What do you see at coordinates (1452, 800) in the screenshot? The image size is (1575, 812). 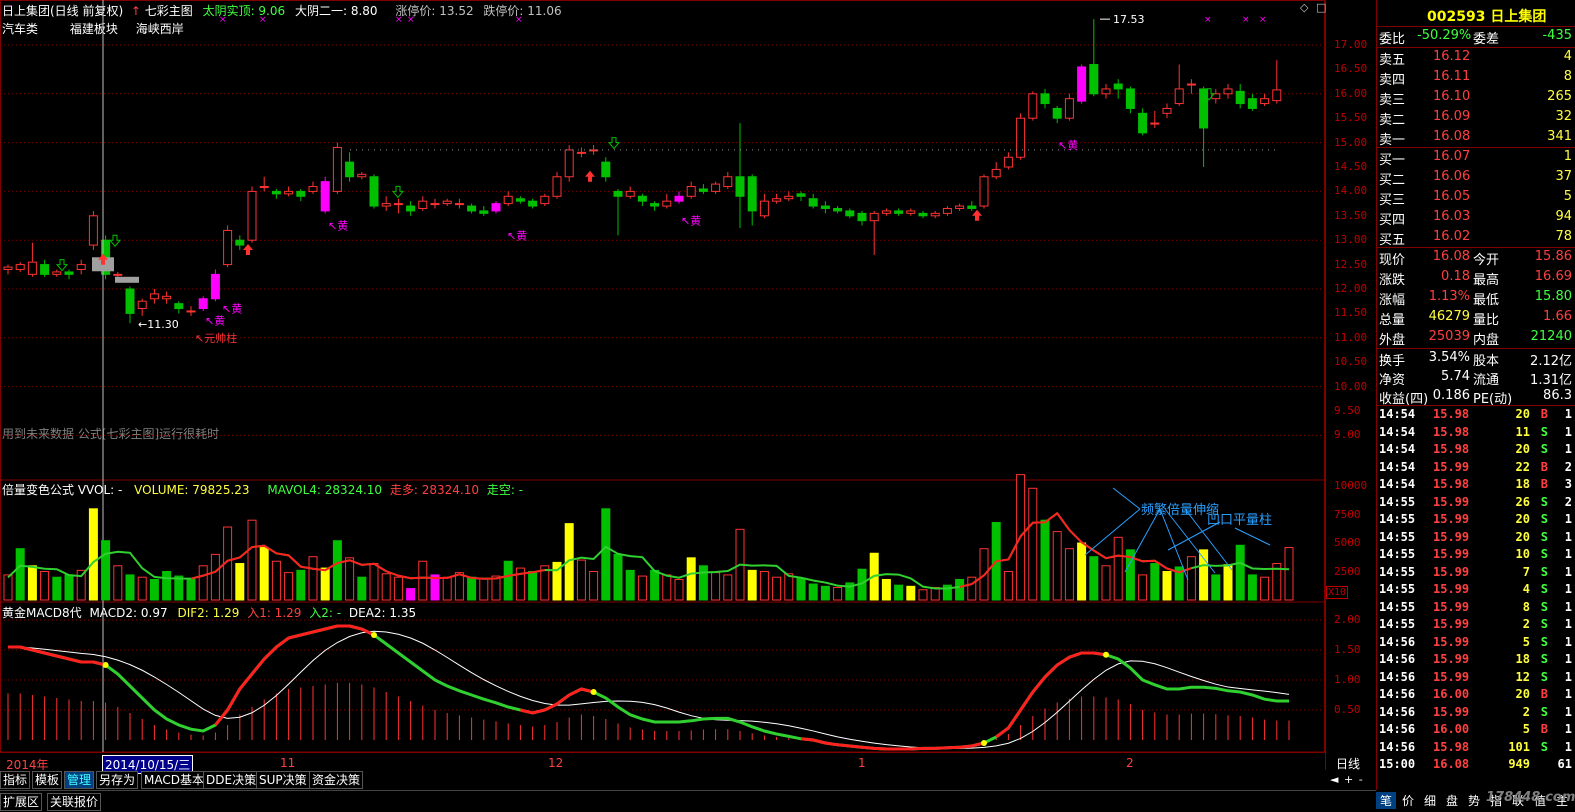 I see `quote-tab-3: 盘` at bounding box center [1452, 800].